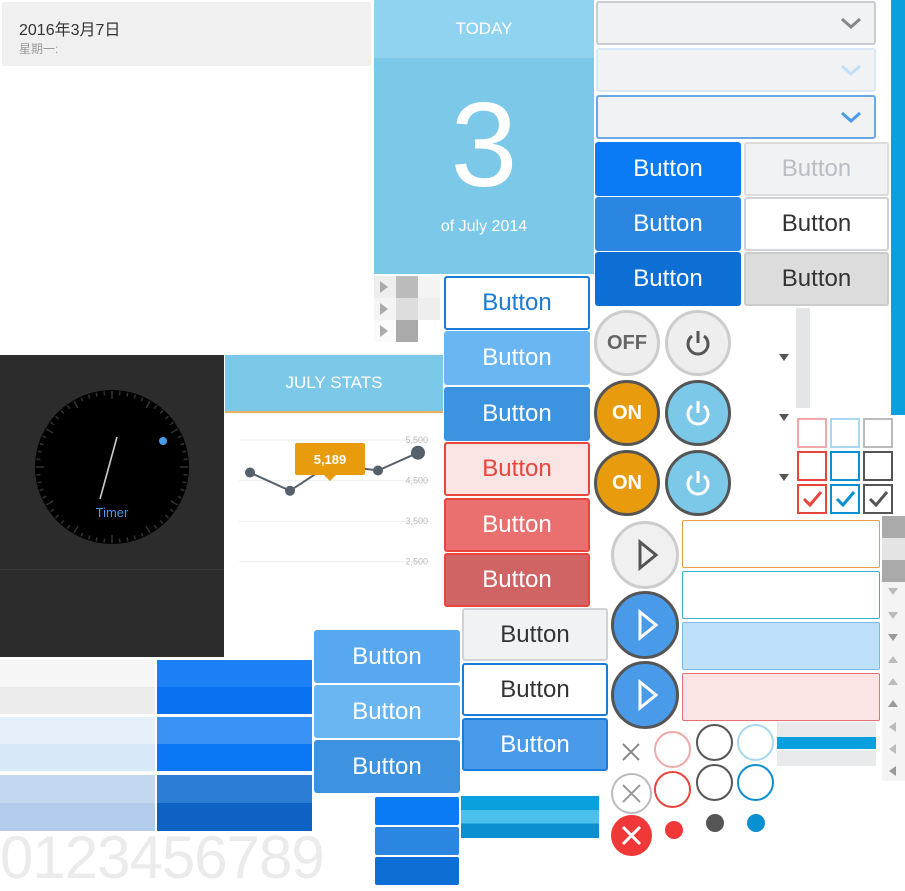 Image resolution: width=905 pixels, height=891 pixels. What do you see at coordinates (736, 23) in the screenshot?
I see `select-default` at bounding box center [736, 23].